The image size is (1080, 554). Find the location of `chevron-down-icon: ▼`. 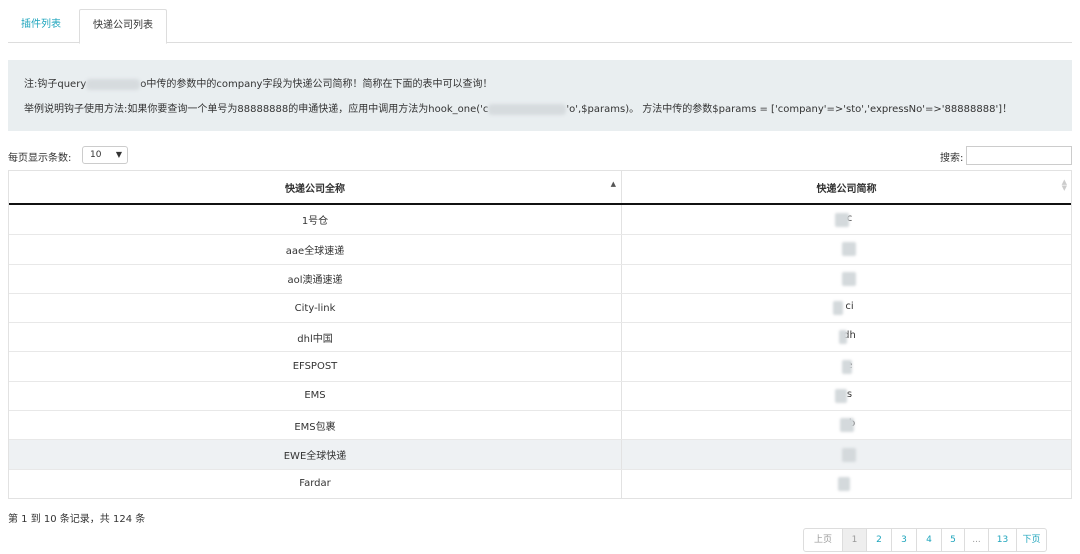

chevron-down-icon: ▼ is located at coordinates (118, 154).